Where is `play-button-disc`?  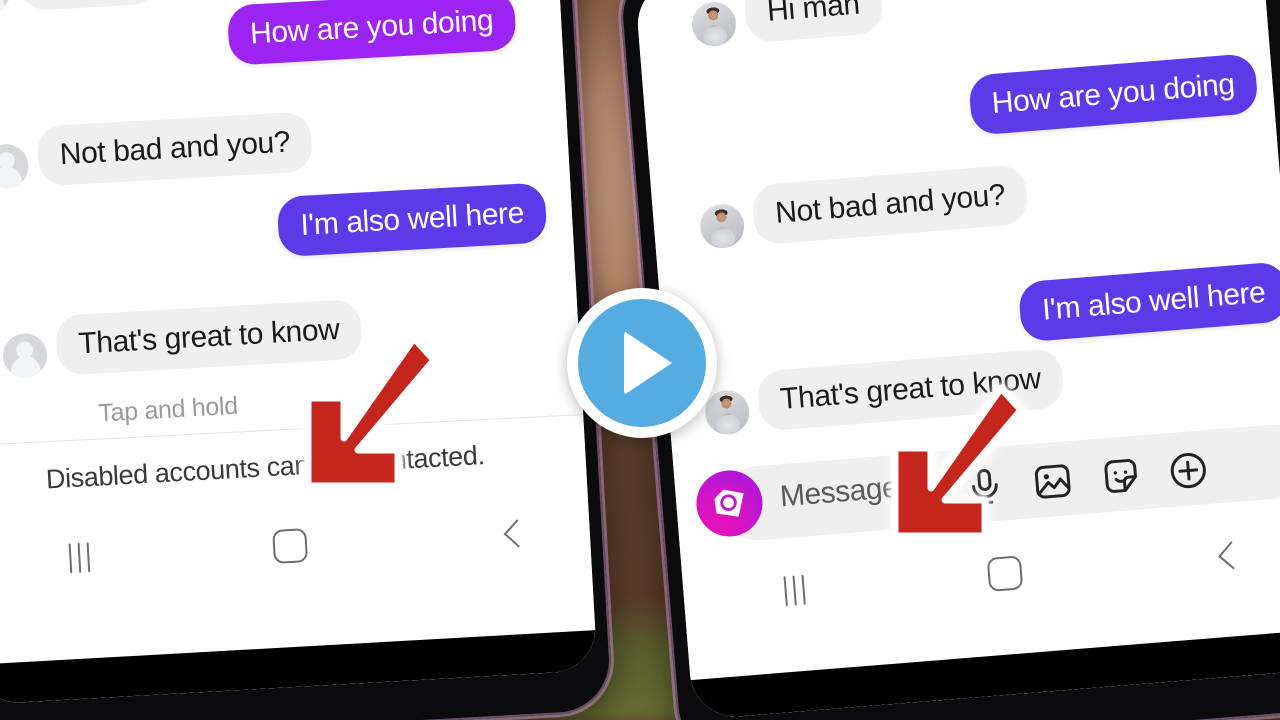
play-button-disc is located at coordinates (642, 363).